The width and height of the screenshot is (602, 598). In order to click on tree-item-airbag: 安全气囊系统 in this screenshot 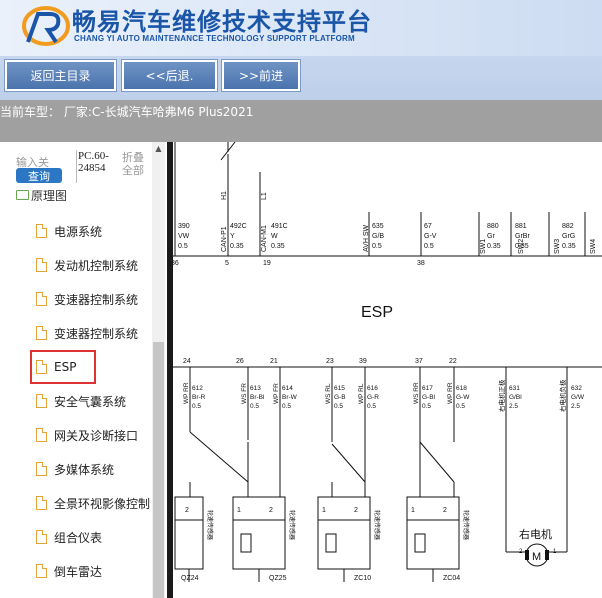, I will do `click(81, 401)`.